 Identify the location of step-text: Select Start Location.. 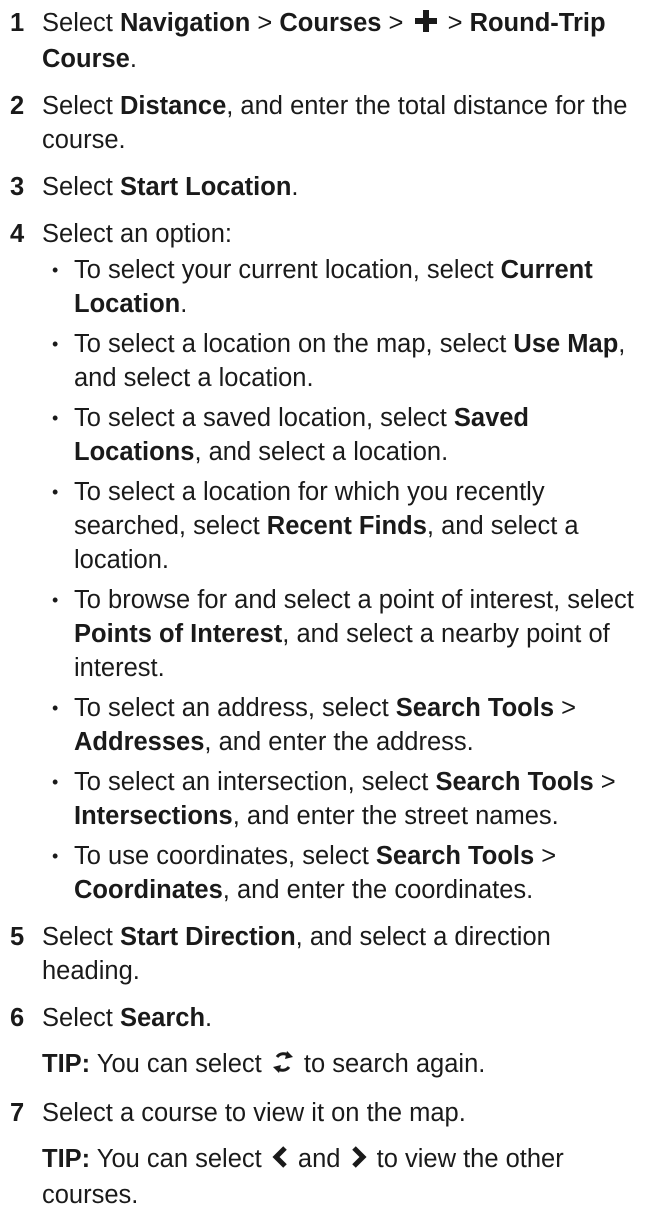
(344, 187).